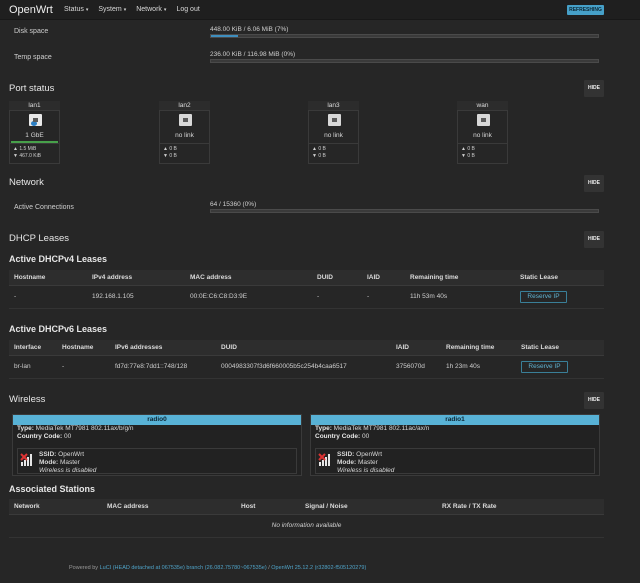 This screenshot has height=583, width=640. Describe the element at coordinates (333, 154) in the screenshot. I see `port-traffic: ▲ 0 B ▼ 0 B` at that location.